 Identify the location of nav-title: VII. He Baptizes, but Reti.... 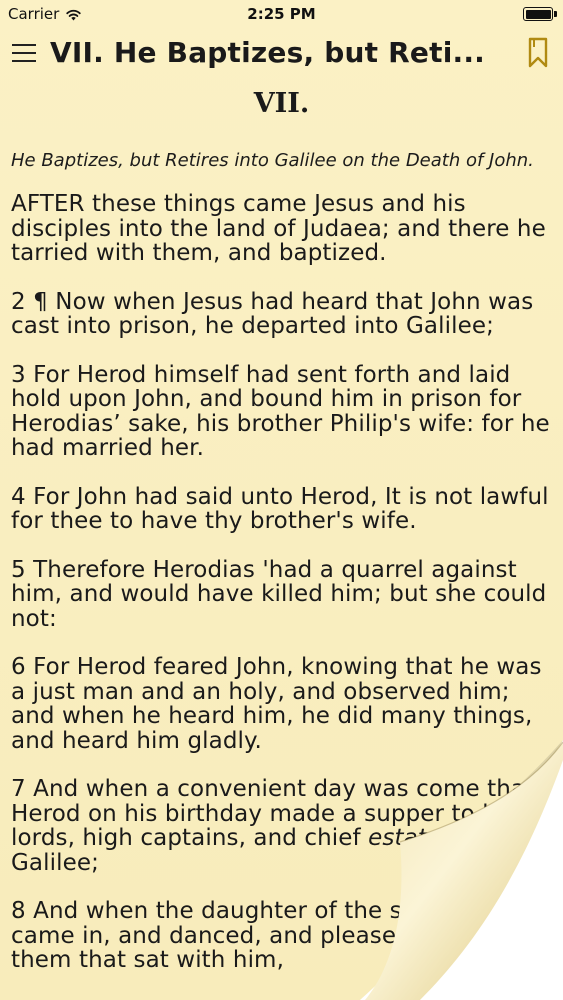
(268, 52).